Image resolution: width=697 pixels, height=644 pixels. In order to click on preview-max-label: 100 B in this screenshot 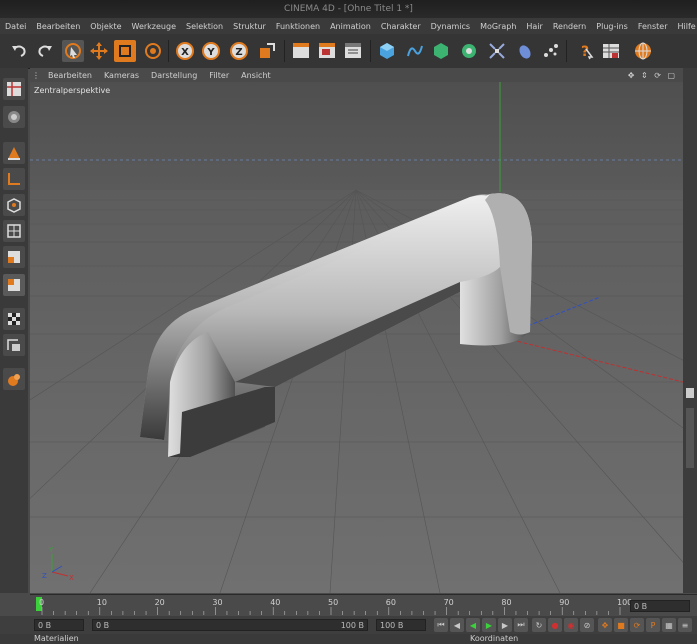, I will do `click(352, 625)`.